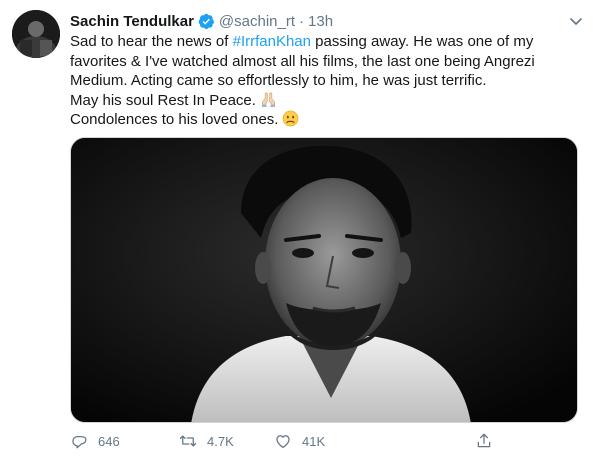 Image resolution: width=606 pixels, height=458 pixels. Describe the element at coordinates (188, 441) in the screenshot. I see `retweet-icon` at that location.